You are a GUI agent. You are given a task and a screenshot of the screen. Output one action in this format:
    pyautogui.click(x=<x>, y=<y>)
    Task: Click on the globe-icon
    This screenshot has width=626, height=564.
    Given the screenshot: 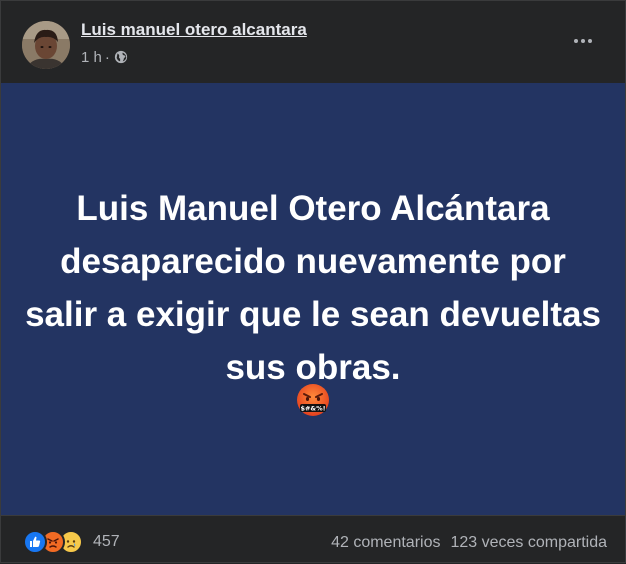 What is the action you would take?
    pyautogui.click(x=121, y=57)
    